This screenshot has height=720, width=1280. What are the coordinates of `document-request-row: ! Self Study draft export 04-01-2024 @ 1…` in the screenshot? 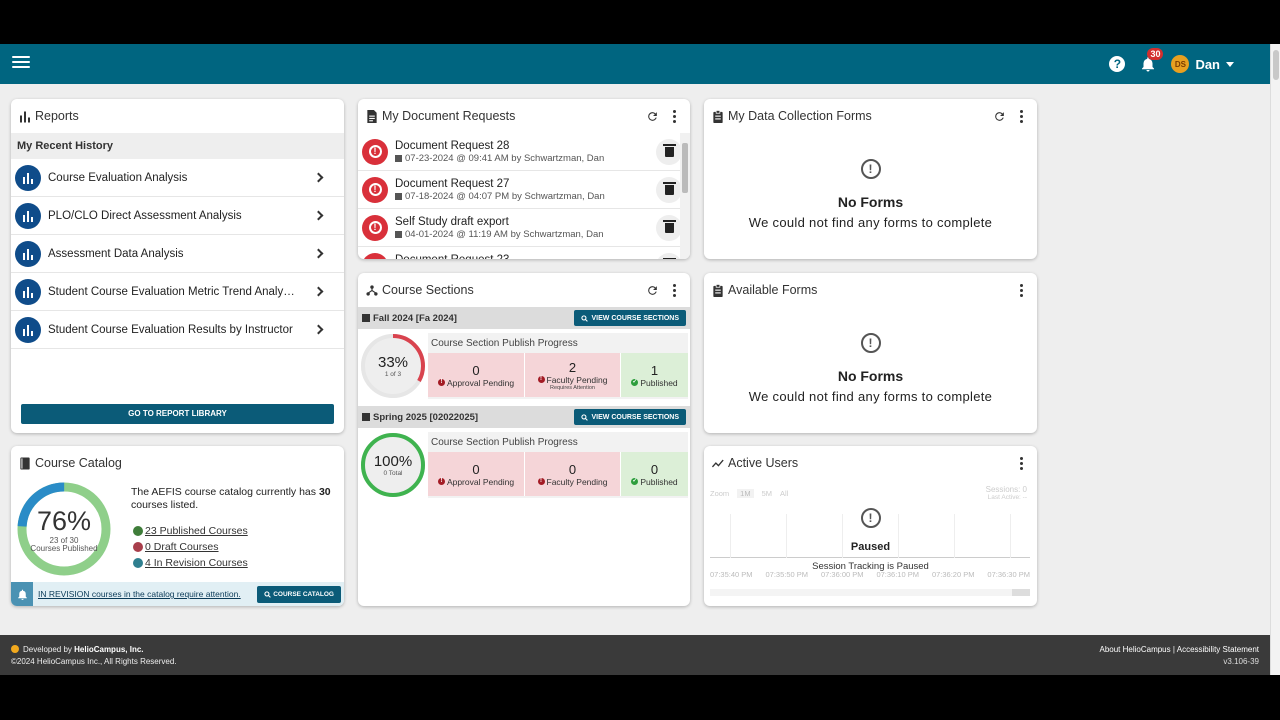 It's located at (524, 228).